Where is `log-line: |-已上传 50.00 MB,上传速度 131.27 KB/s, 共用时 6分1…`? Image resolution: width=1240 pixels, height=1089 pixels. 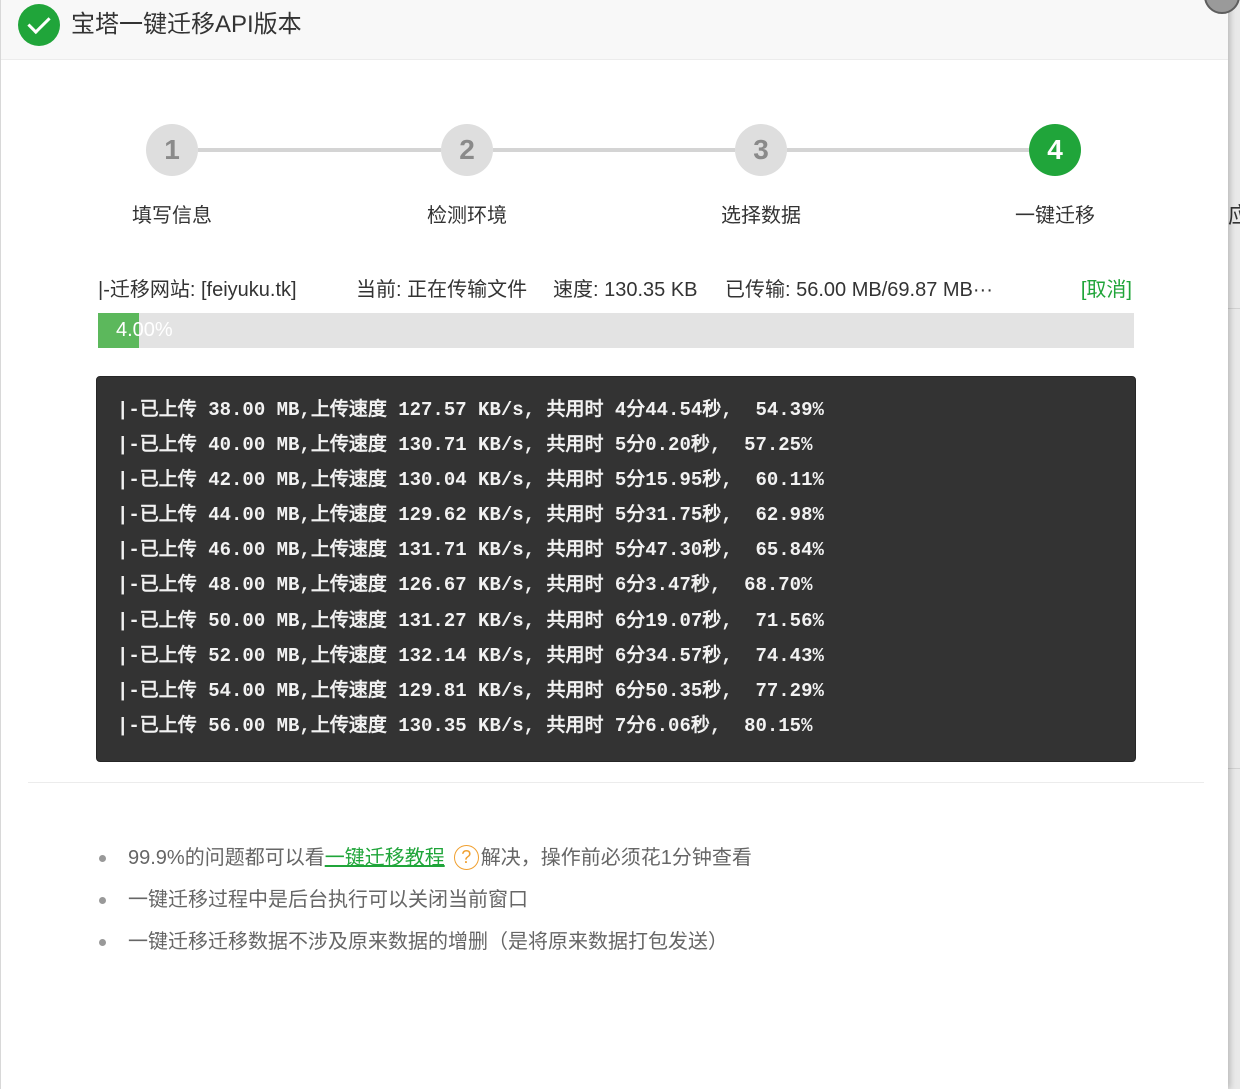
log-line: |-已上传 50.00 MB,上传速度 131.27 KB/s, 共用时 6分1… is located at coordinates (470, 620).